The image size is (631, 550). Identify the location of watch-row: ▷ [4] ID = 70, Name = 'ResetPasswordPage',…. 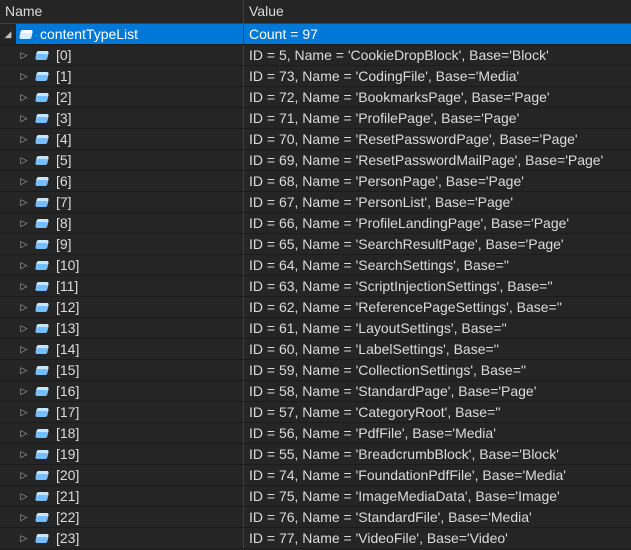
(315, 139).